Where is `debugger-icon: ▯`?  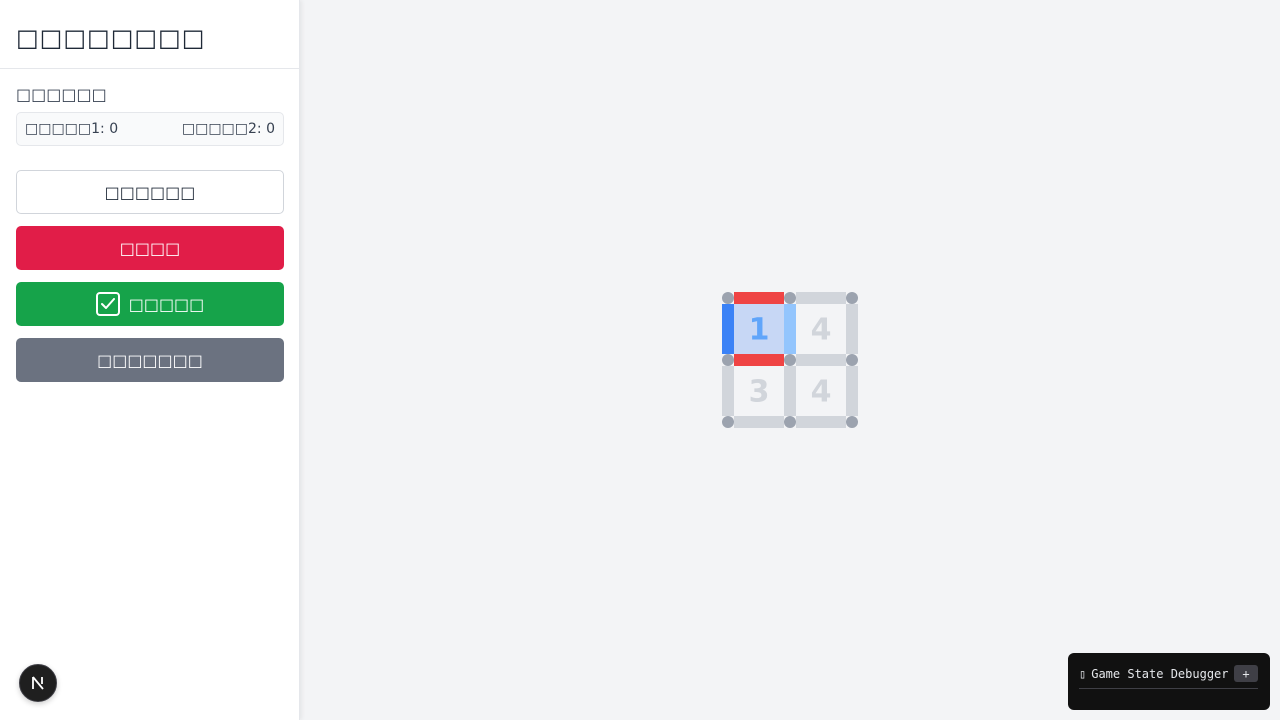
debugger-icon: ▯ is located at coordinates (1083, 673).